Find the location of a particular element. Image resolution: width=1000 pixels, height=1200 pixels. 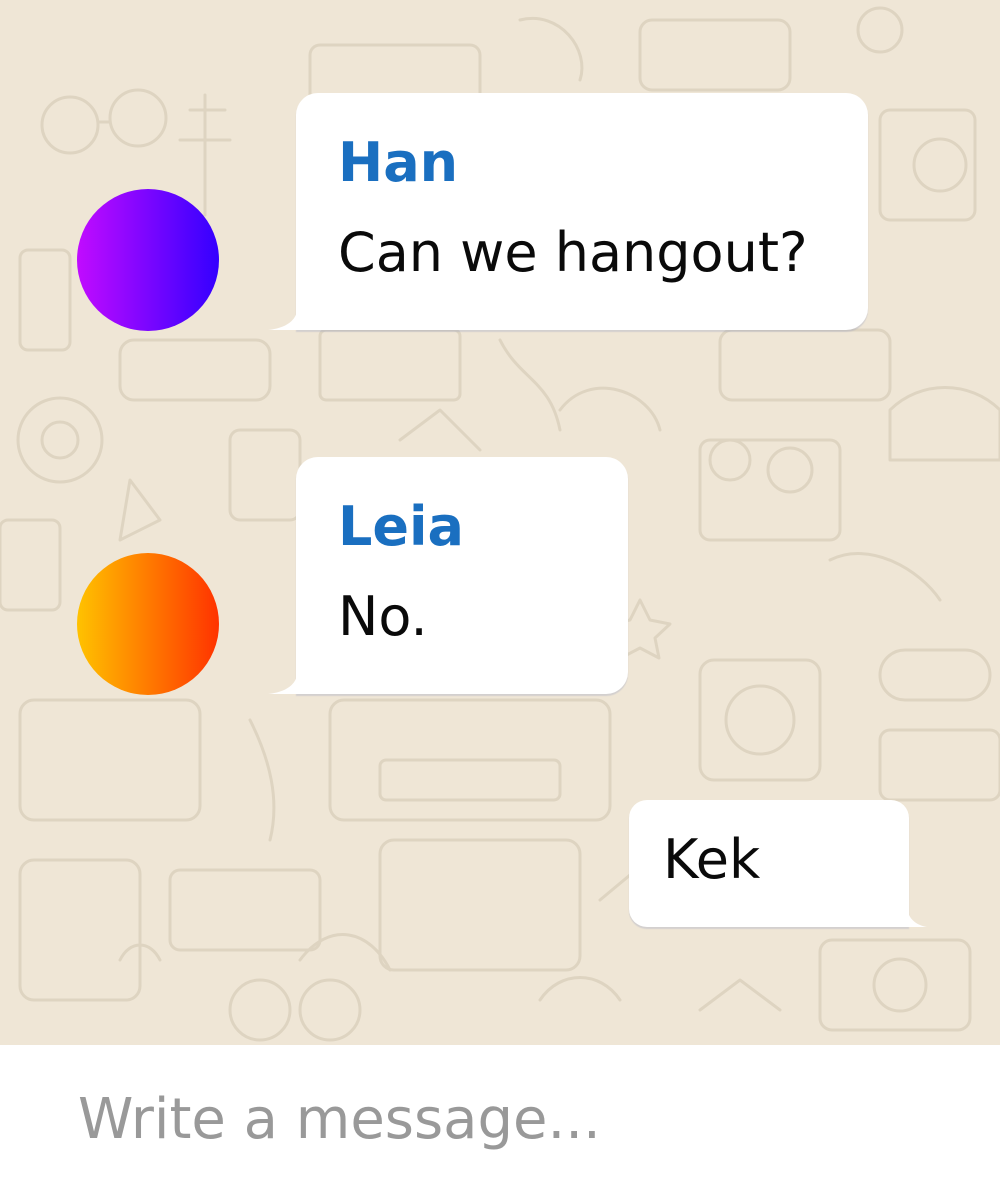

sender-name: Han is located at coordinates (398, 163).